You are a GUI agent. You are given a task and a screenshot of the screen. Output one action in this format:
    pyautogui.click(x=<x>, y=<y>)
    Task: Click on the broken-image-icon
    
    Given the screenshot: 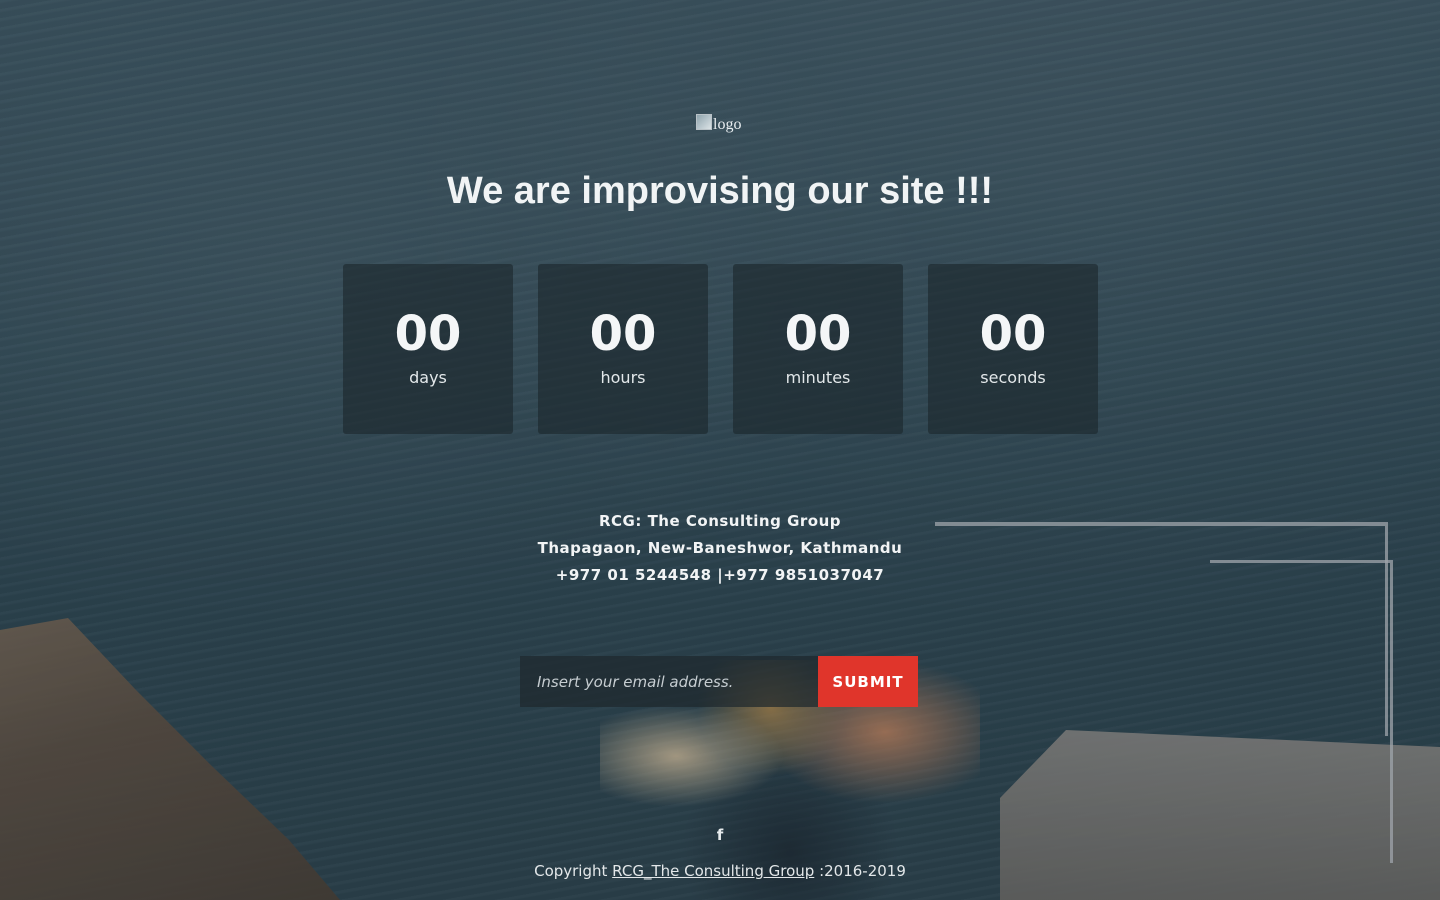 What is the action you would take?
    pyautogui.click(x=704, y=122)
    